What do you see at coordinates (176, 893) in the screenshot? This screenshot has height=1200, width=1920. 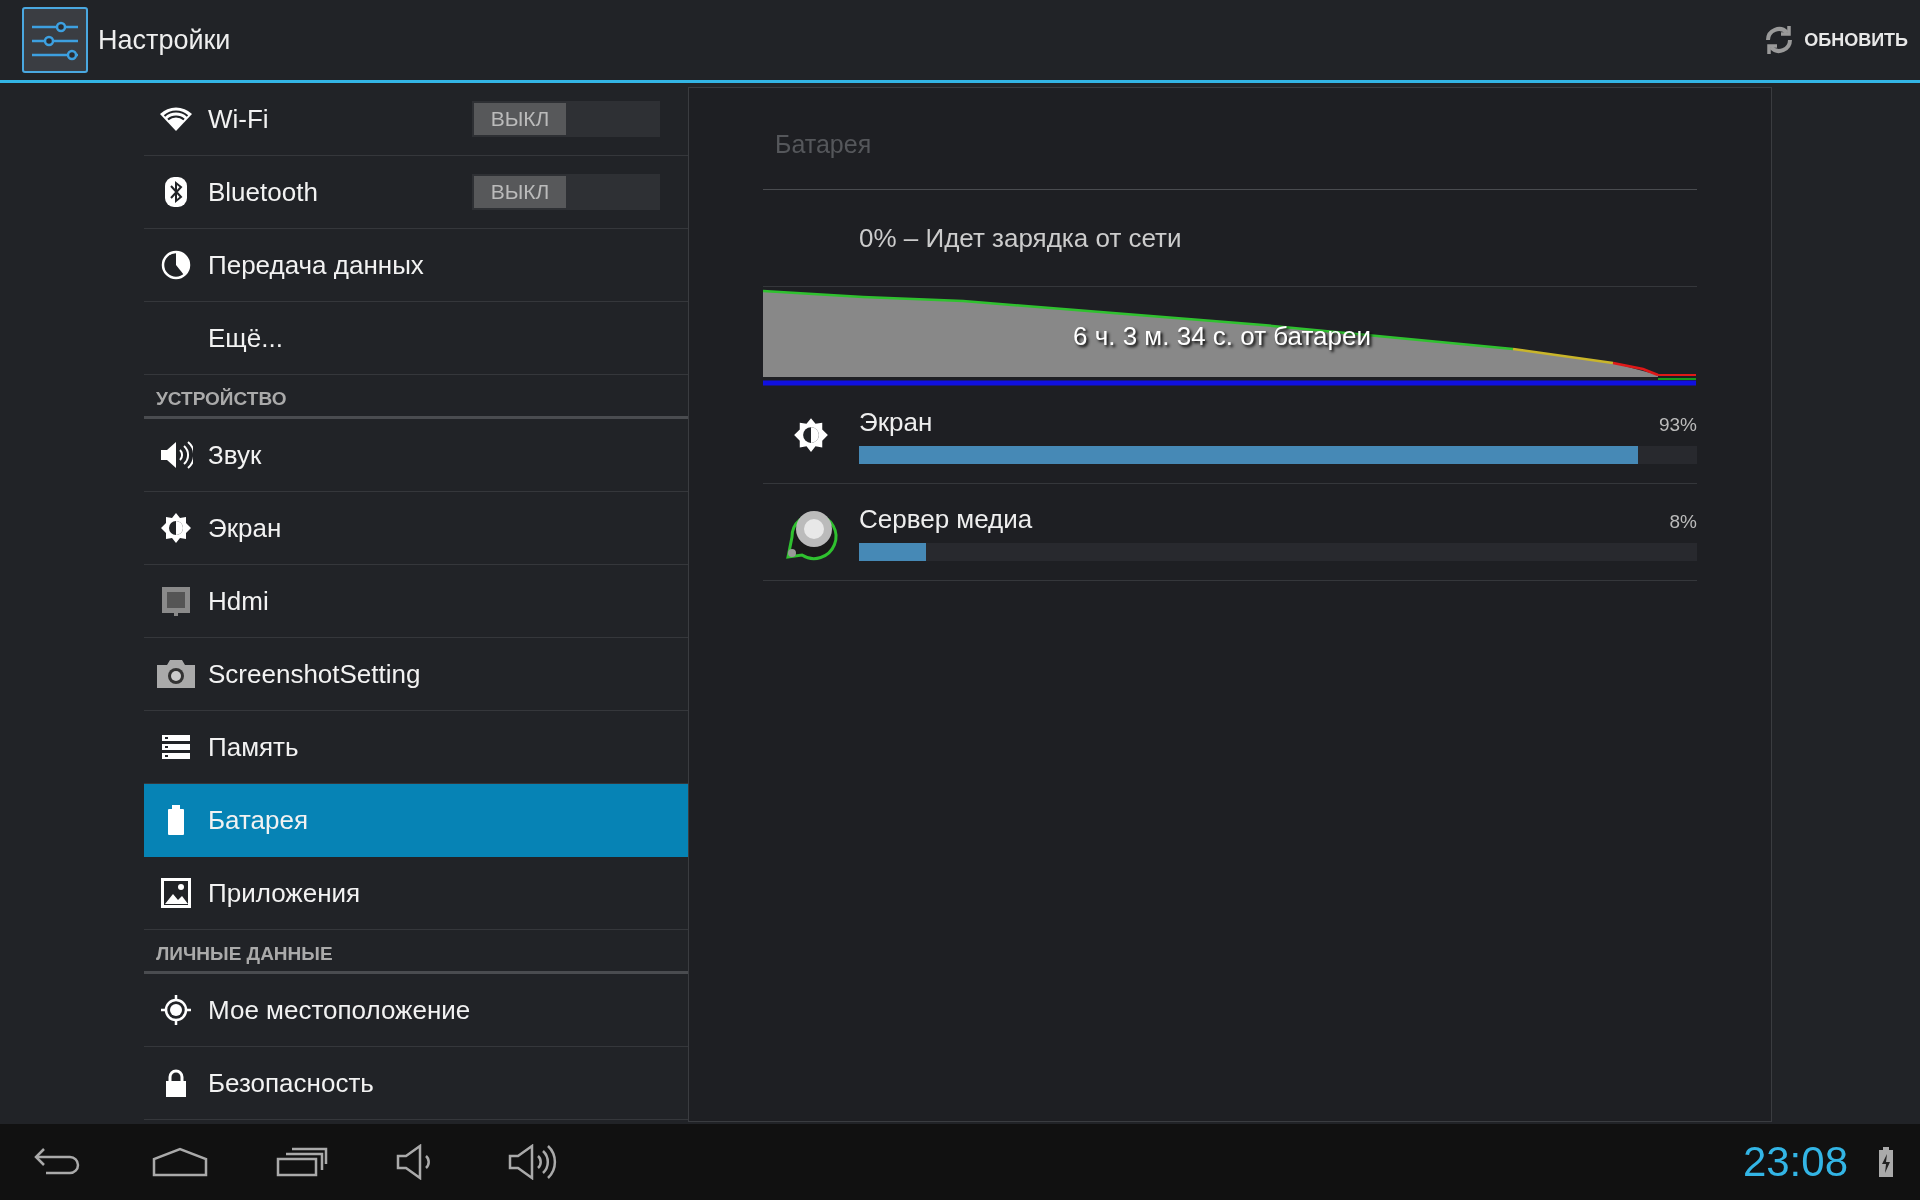 I see `picture-frame-icon` at bounding box center [176, 893].